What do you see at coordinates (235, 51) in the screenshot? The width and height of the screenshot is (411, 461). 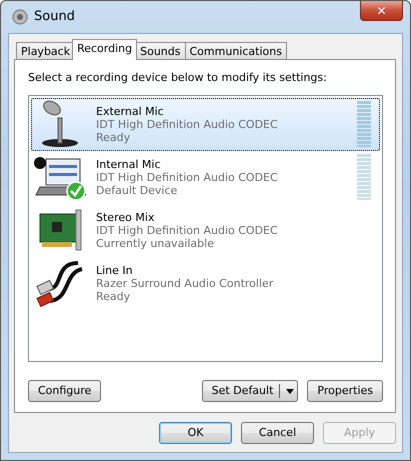 I see `tab: Communications` at bounding box center [235, 51].